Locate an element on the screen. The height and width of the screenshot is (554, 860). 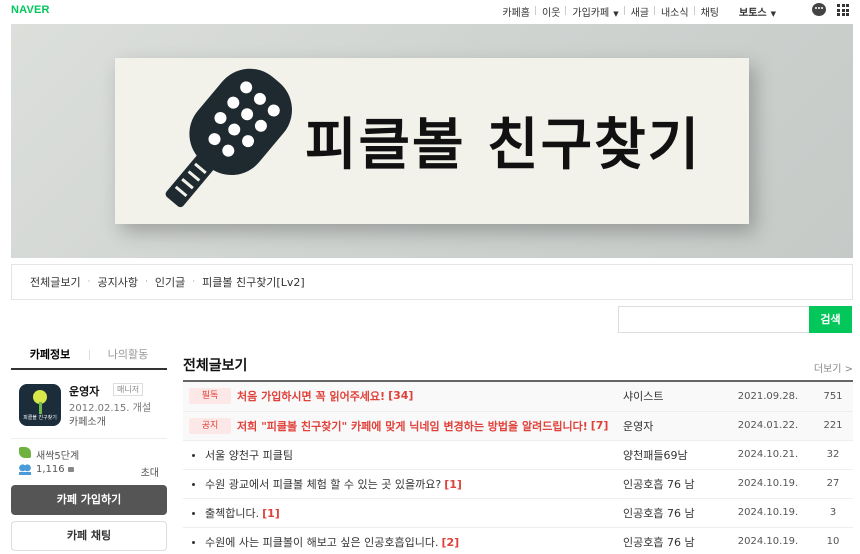
comment-count: [7] is located at coordinates (600, 425).